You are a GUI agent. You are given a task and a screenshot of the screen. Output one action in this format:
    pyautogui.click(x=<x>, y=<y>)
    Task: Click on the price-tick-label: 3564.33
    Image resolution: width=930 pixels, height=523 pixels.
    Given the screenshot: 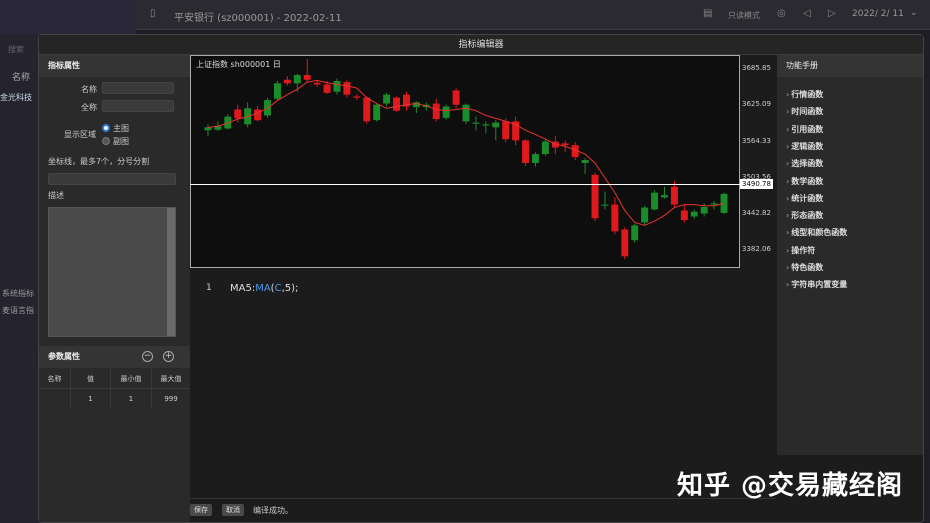 What is the action you would take?
    pyautogui.click(x=756, y=140)
    